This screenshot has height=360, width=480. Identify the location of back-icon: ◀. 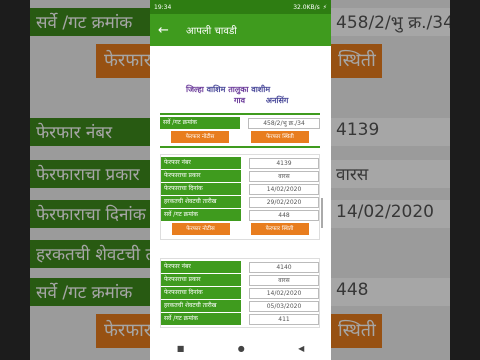
(301, 348).